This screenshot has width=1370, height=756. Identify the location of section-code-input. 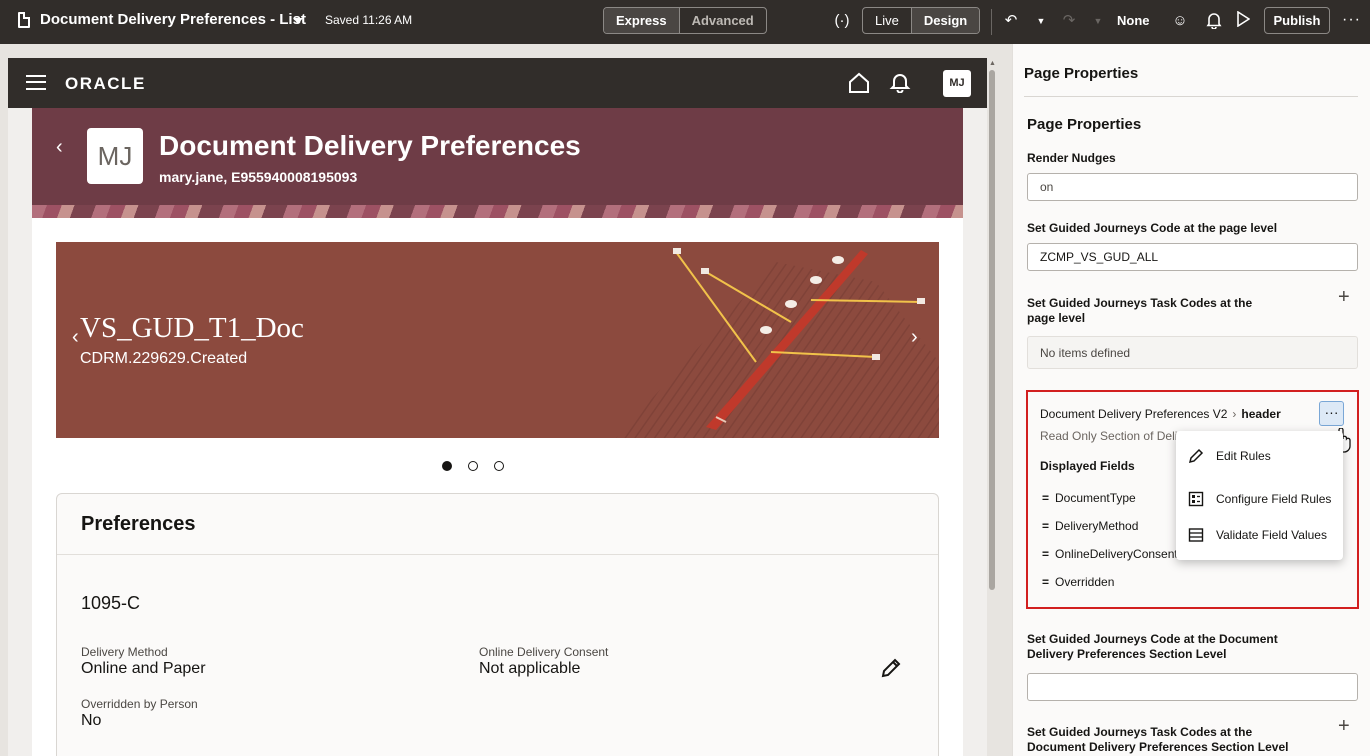
(1192, 687).